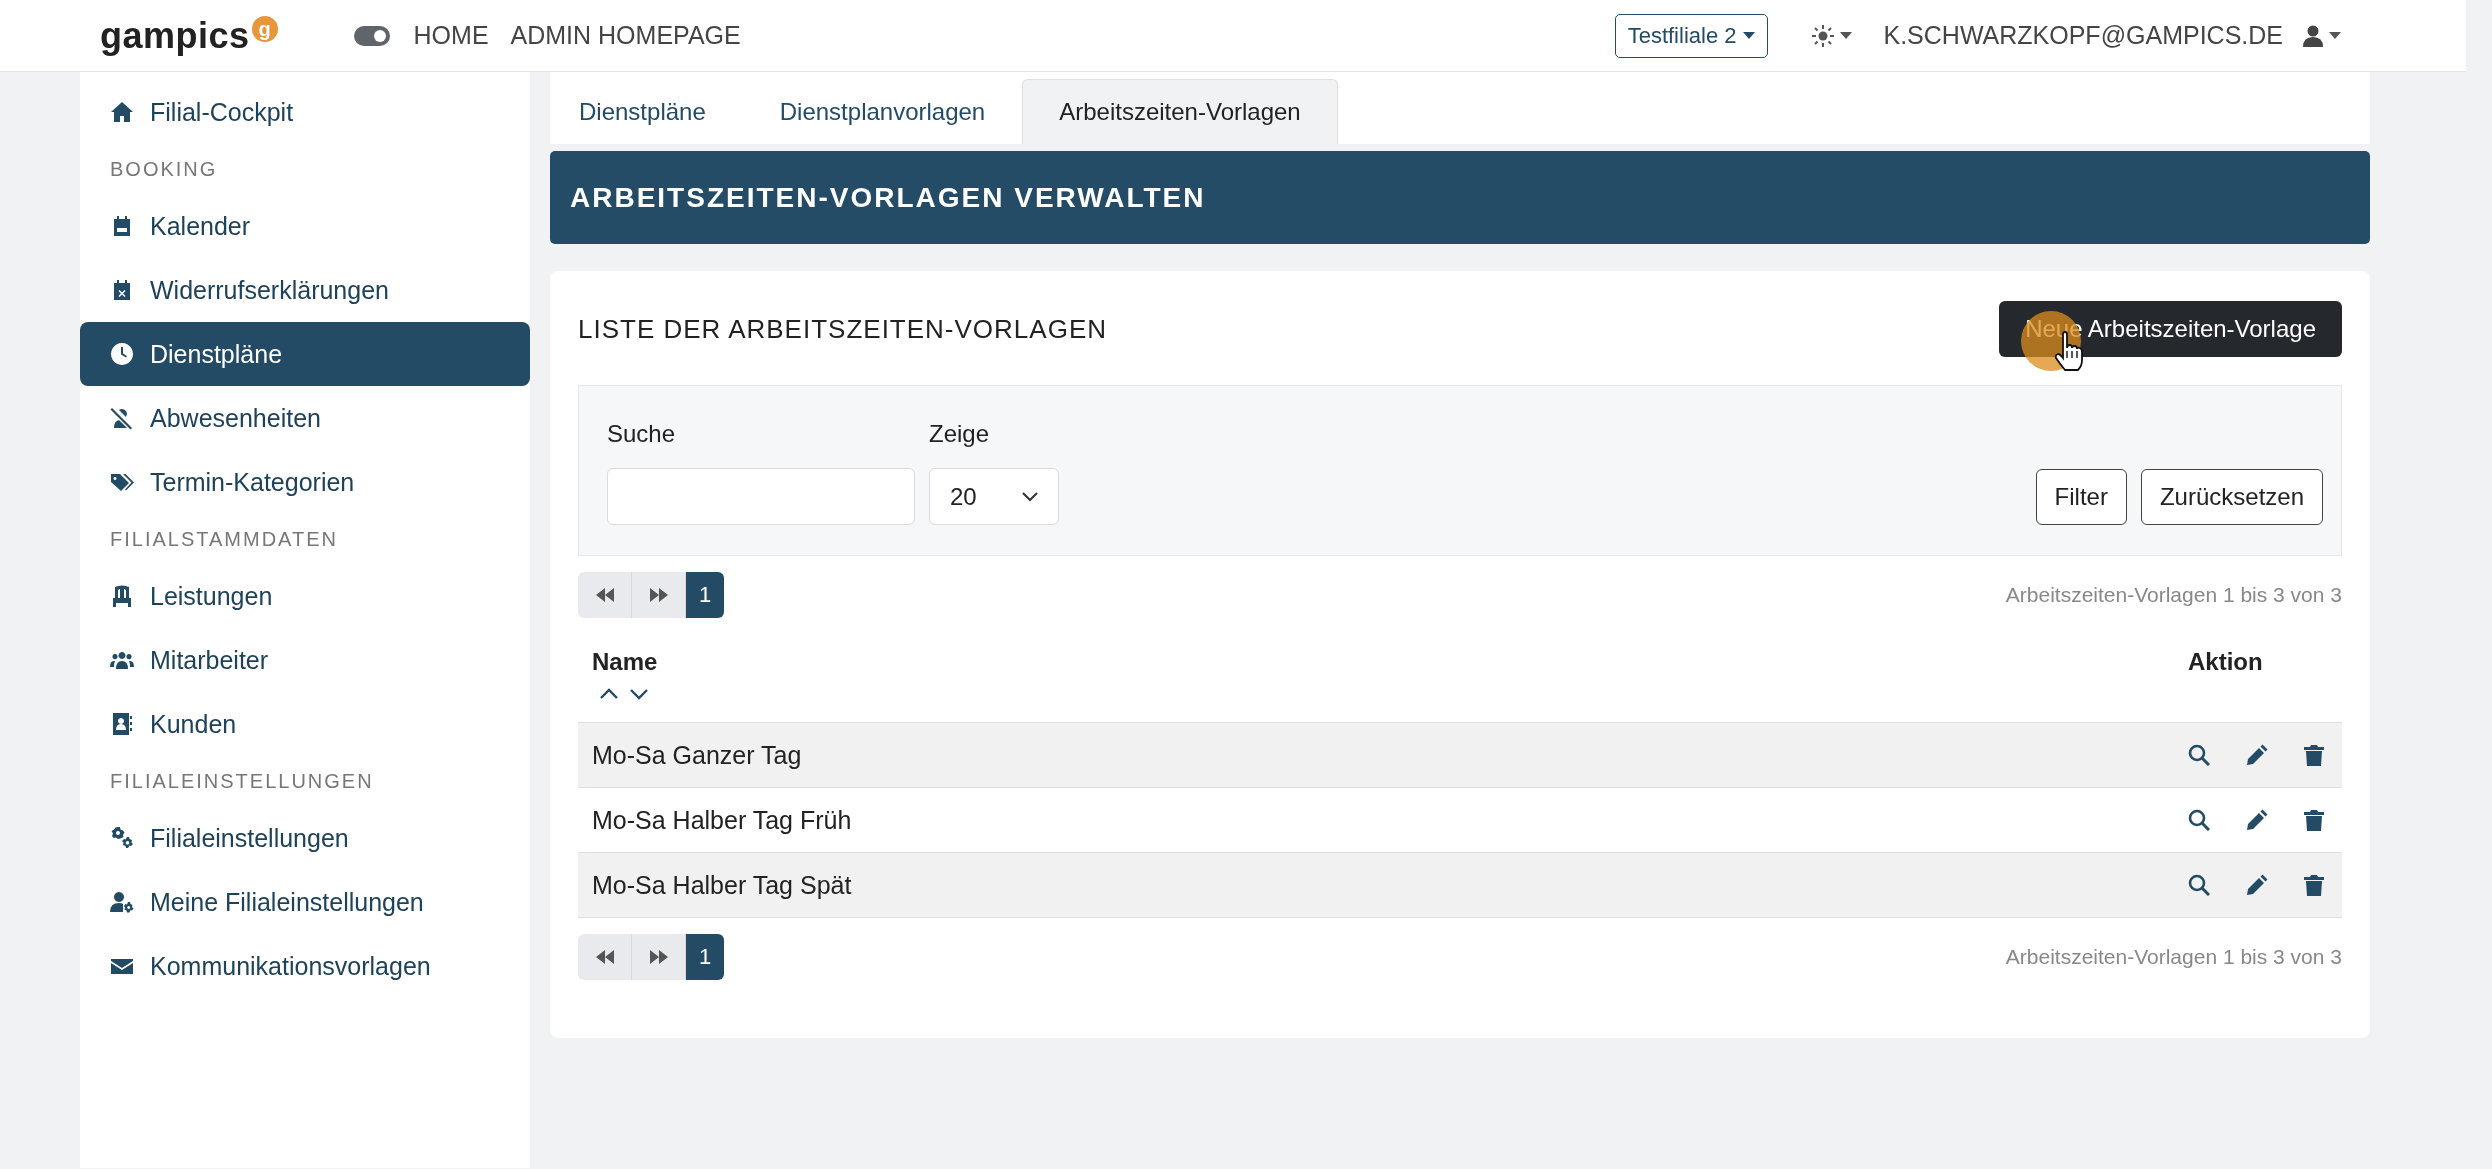  I want to click on sidebar-item: Termin-Kategorien, so click(305, 482).